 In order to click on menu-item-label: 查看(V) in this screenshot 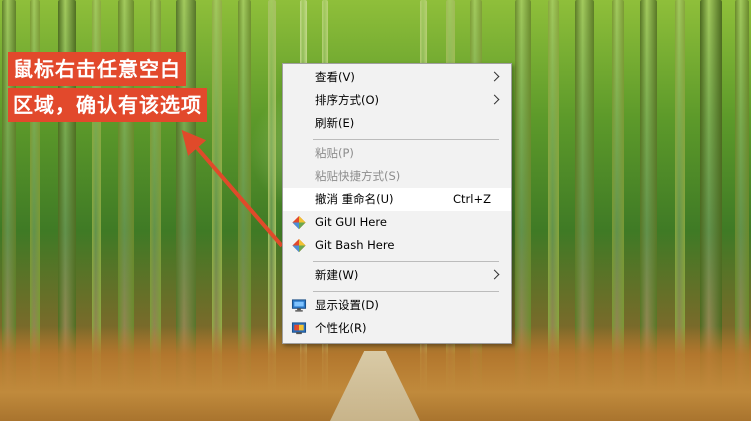, I will do `click(335, 77)`.